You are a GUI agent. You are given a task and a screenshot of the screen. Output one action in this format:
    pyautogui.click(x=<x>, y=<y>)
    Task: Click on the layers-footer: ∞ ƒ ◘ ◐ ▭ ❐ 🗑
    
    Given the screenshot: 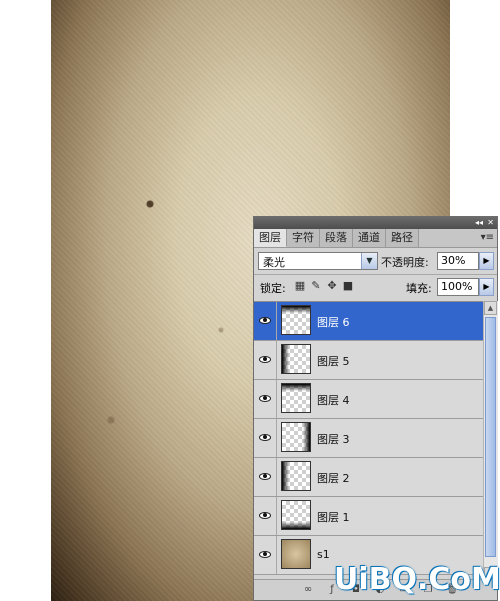 What is the action you would take?
    pyautogui.click(x=375, y=589)
    